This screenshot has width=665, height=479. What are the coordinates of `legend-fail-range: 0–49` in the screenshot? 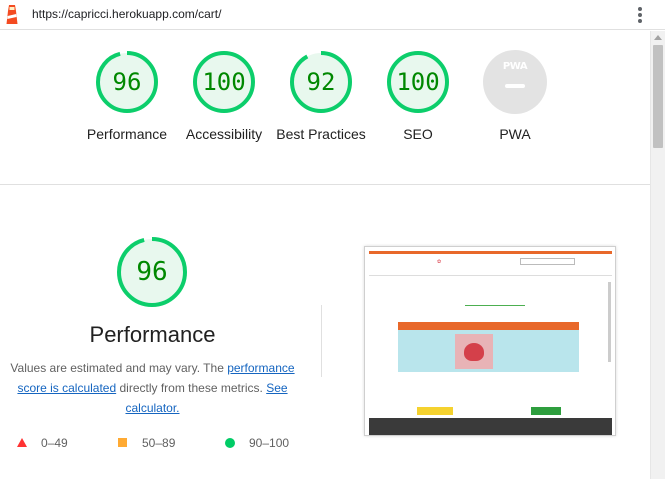 It's located at (54, 443).